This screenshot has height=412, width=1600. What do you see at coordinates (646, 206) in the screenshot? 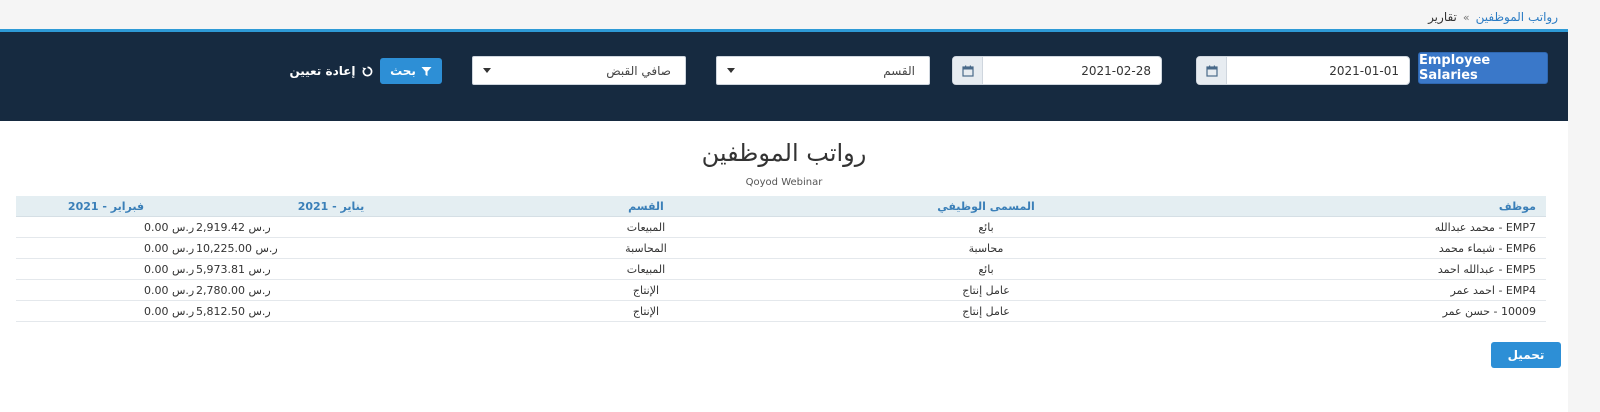
I see `column-header-department: القسم` at bounding box center [646, 206].